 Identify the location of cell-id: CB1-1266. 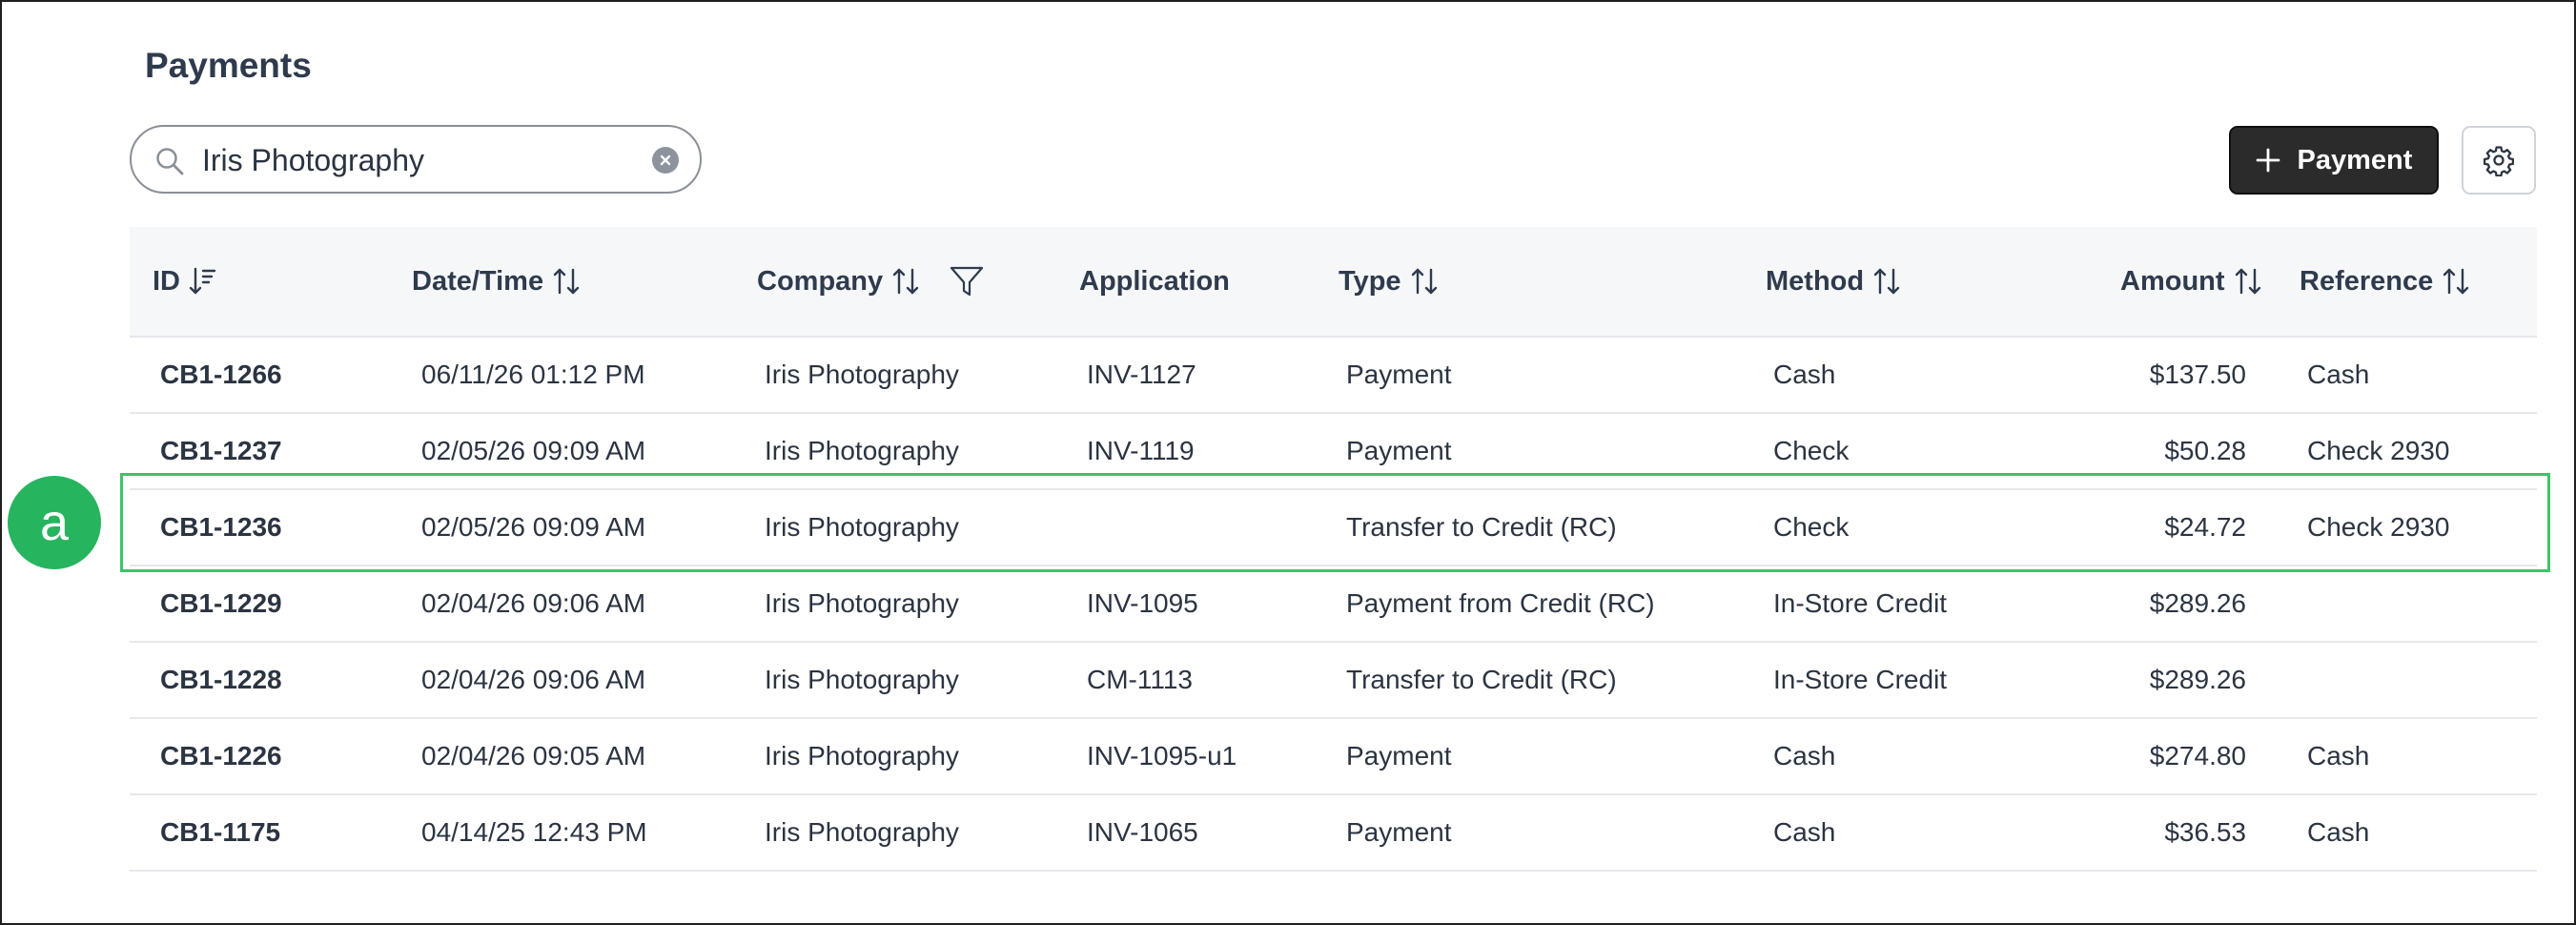
(221, 375).